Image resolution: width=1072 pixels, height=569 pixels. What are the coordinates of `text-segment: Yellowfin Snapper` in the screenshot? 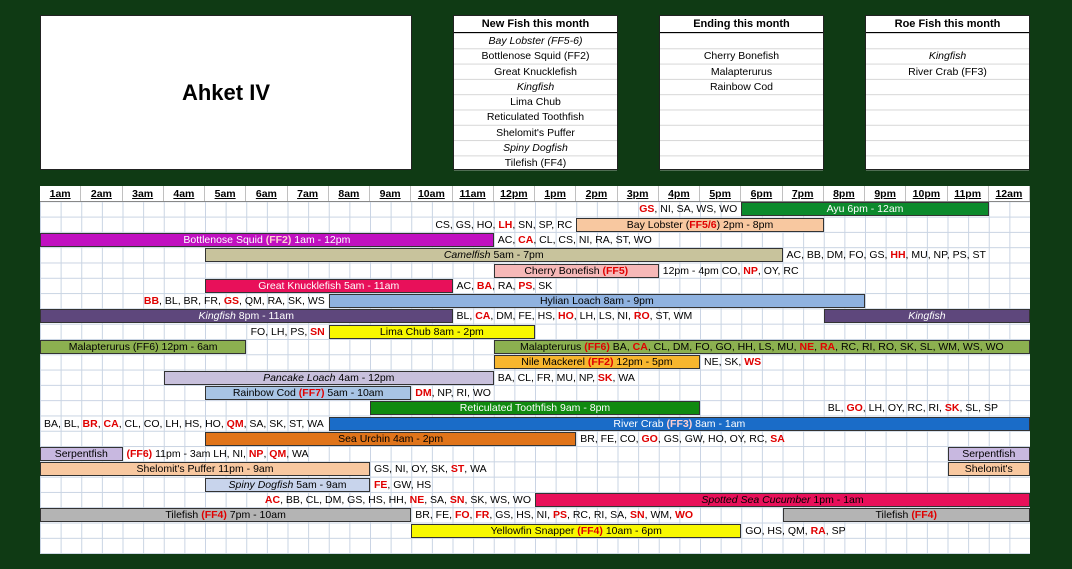 It's located at (534, 530).